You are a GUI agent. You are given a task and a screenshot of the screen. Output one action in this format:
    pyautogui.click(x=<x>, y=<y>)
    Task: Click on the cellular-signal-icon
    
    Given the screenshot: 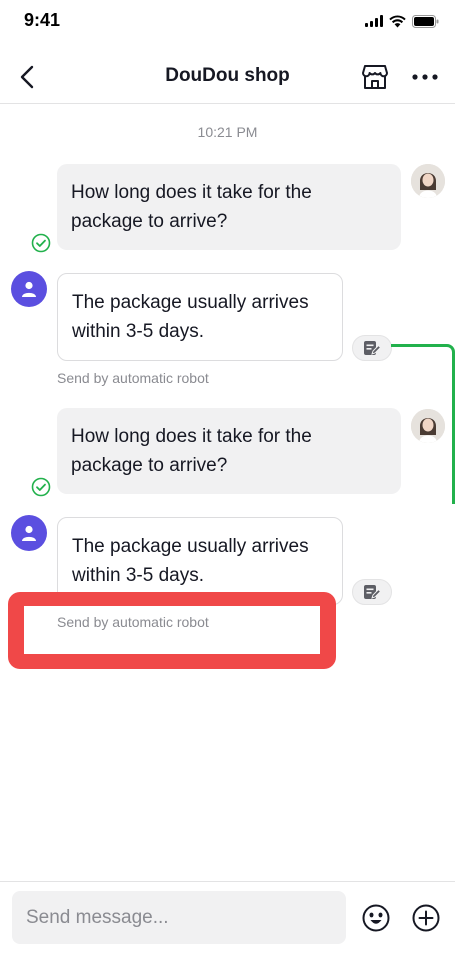 What is the action you would take?
    pyautogui.click(x=374, y=21)
    